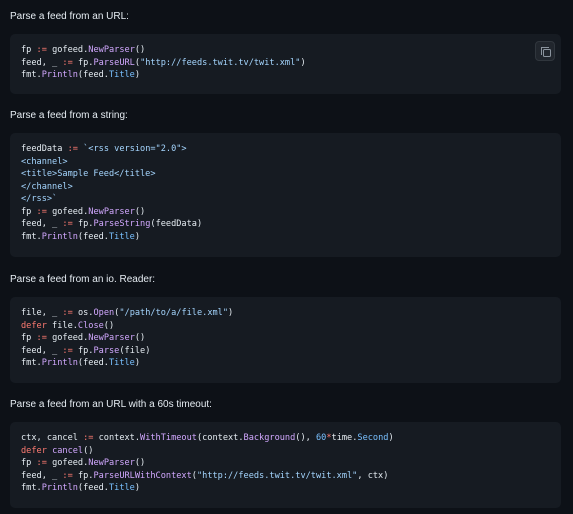  Describe the element at coordinates (111, 224) in the screenshot. I see `code-line: feed, _ := fp.ParseString(feedData)` at that location.